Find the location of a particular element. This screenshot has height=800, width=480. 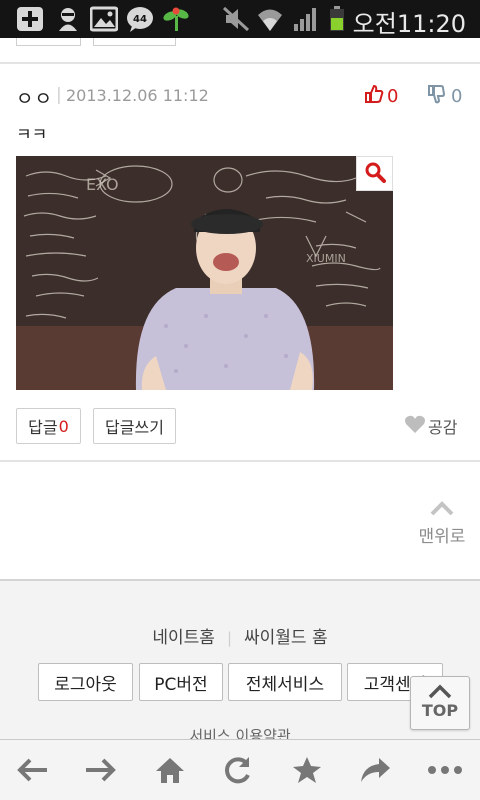

reply-button: 답글 0 is located at coordinates (48, 426).